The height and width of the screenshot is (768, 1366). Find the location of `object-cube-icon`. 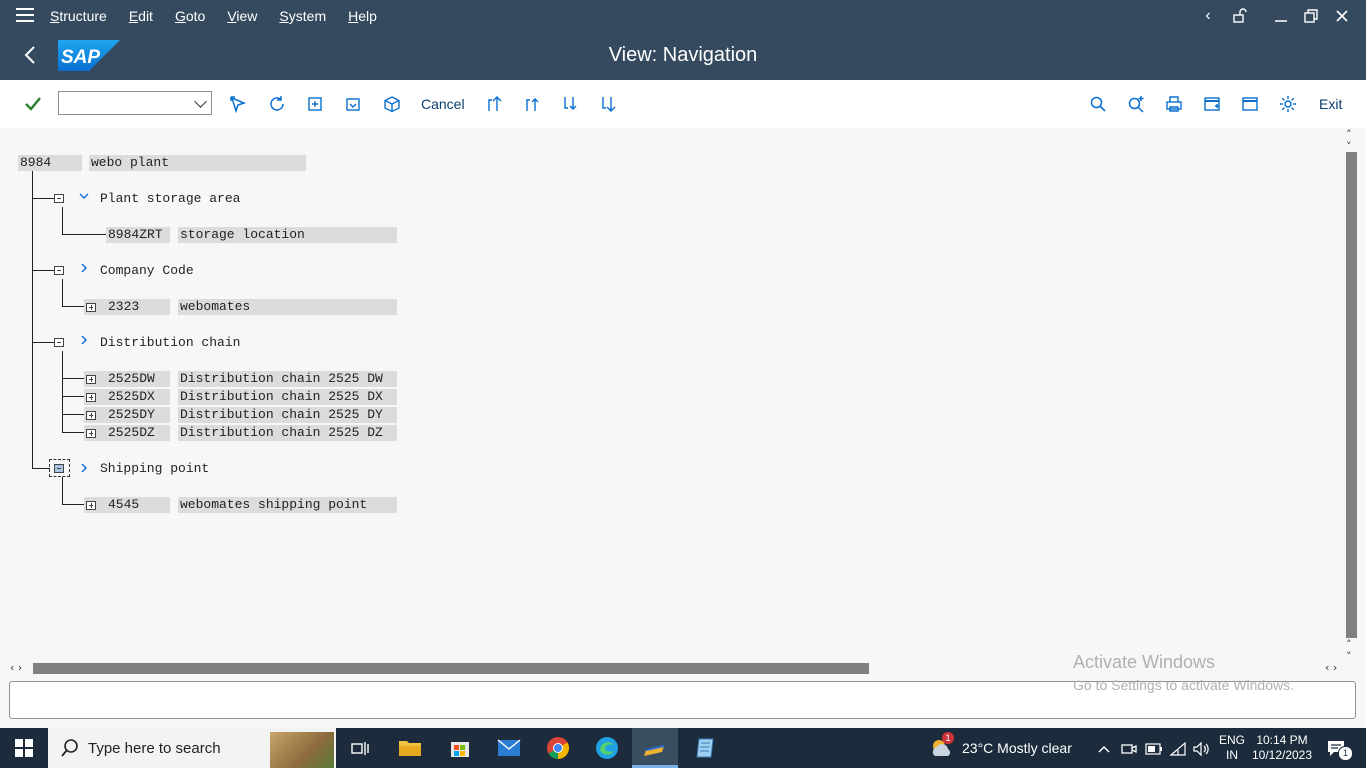

object-cube-icon is located at coordinates (392, 104).